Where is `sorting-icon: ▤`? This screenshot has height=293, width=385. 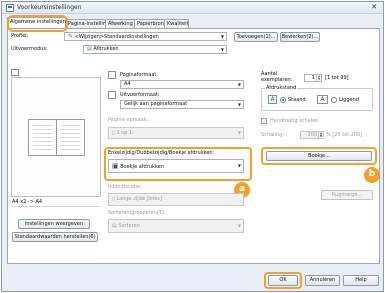 sorting-icon: ▤ is located at coordinates (114, 226).